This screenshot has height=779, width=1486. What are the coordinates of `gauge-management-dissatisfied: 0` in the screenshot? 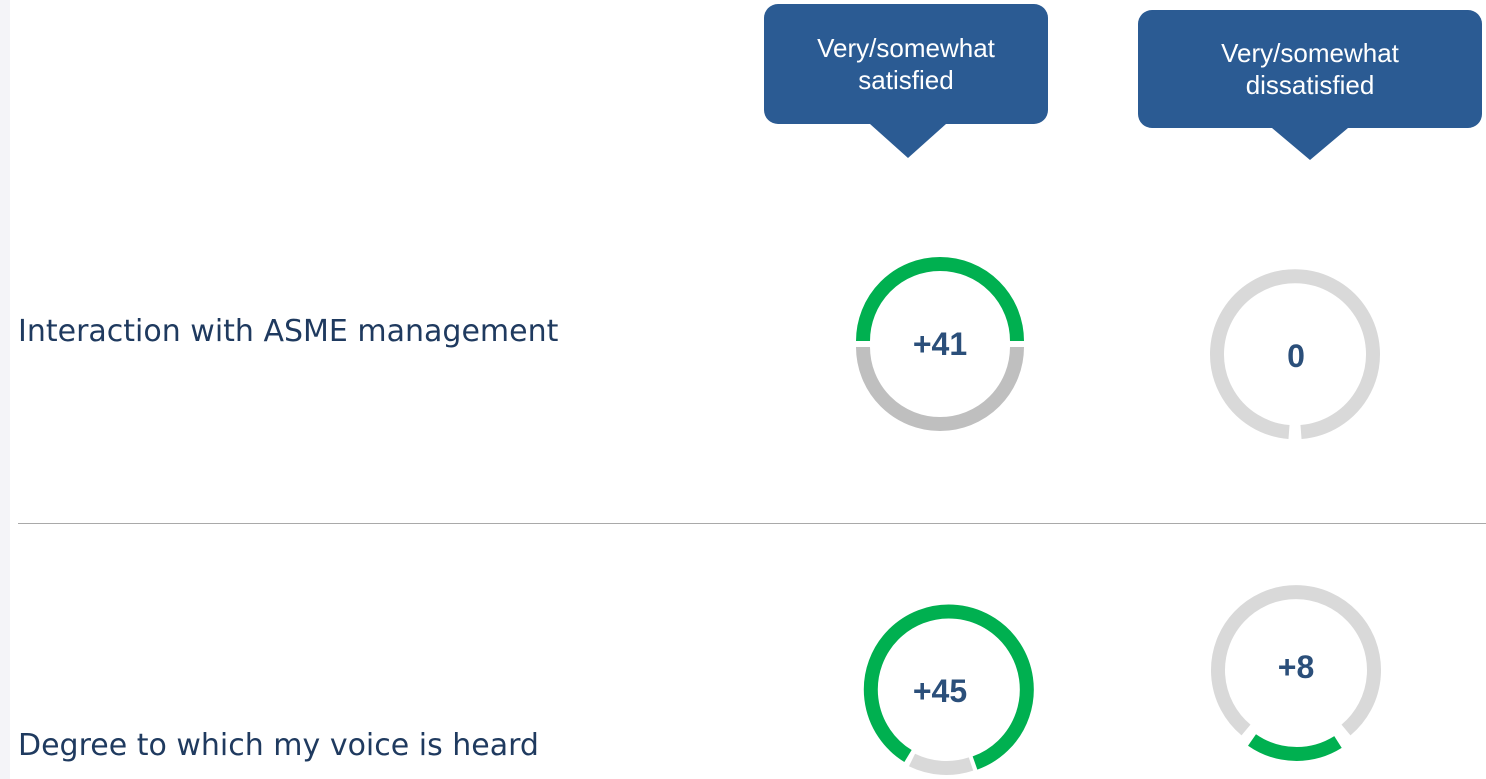 It's located at (1295, 354).